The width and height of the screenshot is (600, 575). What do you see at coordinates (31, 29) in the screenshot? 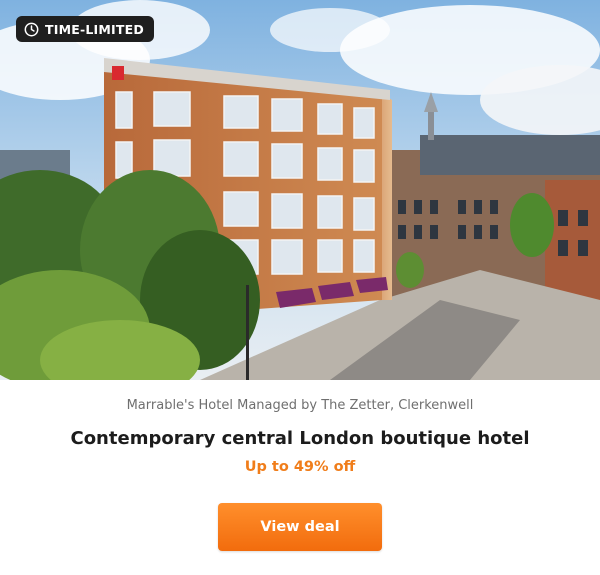
I see `clock-icon` at bounding box center [31, 29].